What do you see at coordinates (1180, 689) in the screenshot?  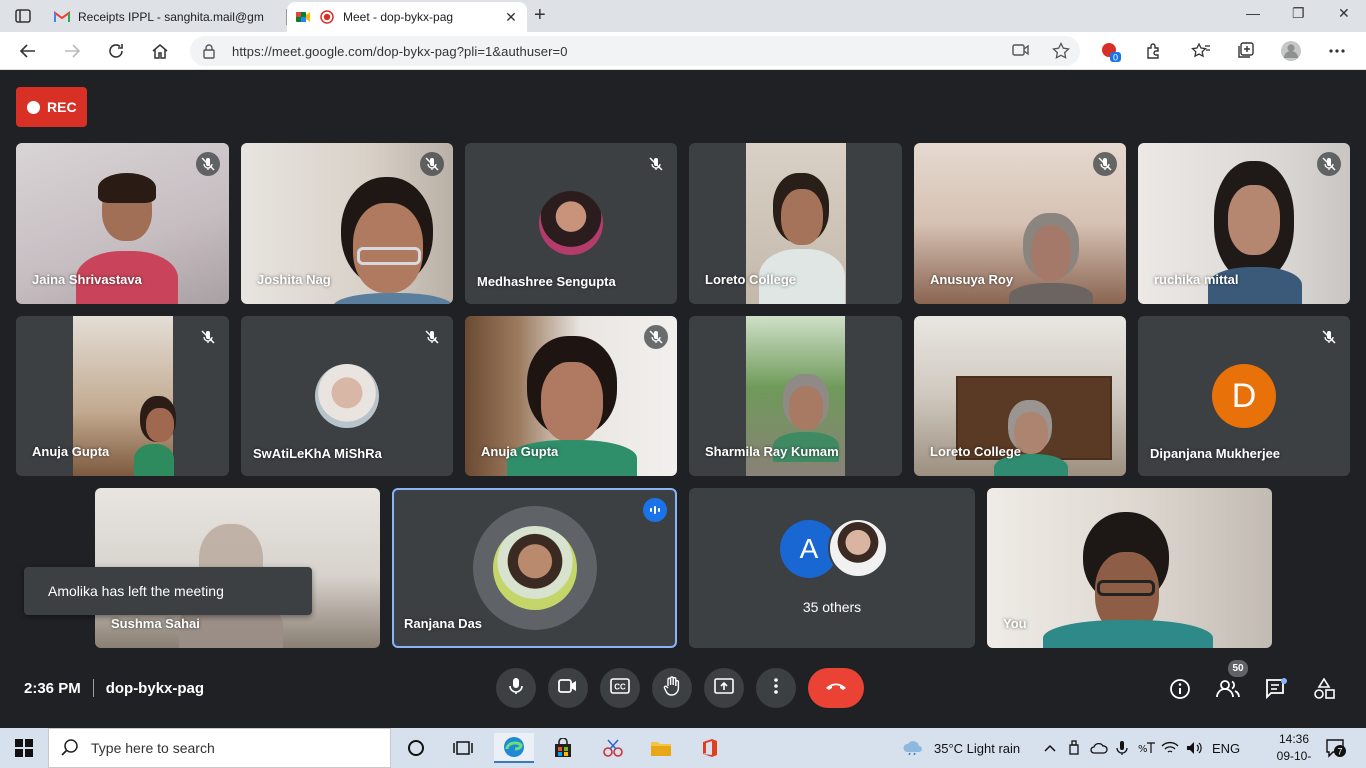 I see `meeting-details-icon` at bounding box center [1180, 689].